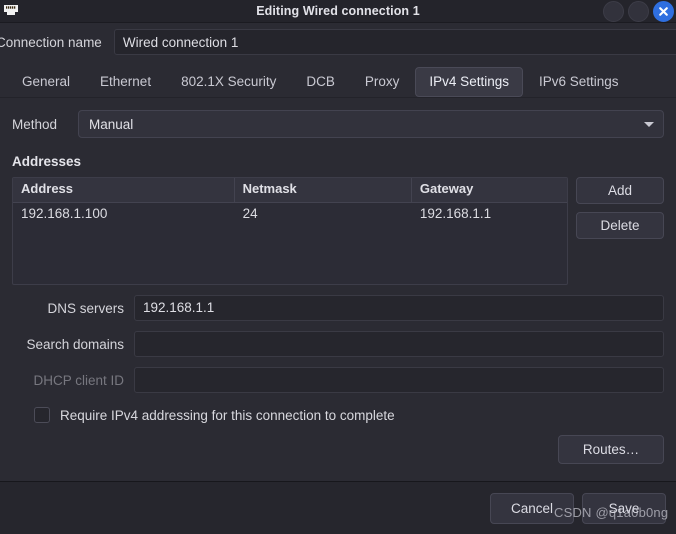  I want to click on column-header-netmask: Netmask, so click(323, 190).